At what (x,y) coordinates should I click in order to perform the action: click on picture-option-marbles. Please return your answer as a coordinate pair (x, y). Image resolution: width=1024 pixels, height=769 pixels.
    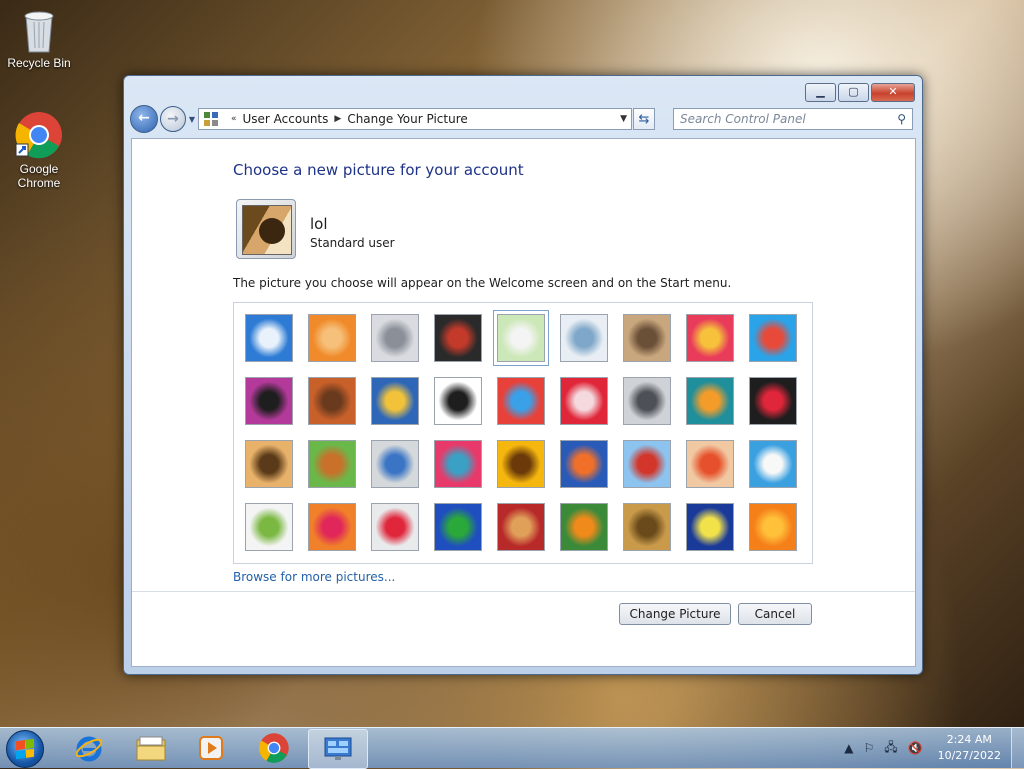
    Looking at the image, I should click on (395, 527).